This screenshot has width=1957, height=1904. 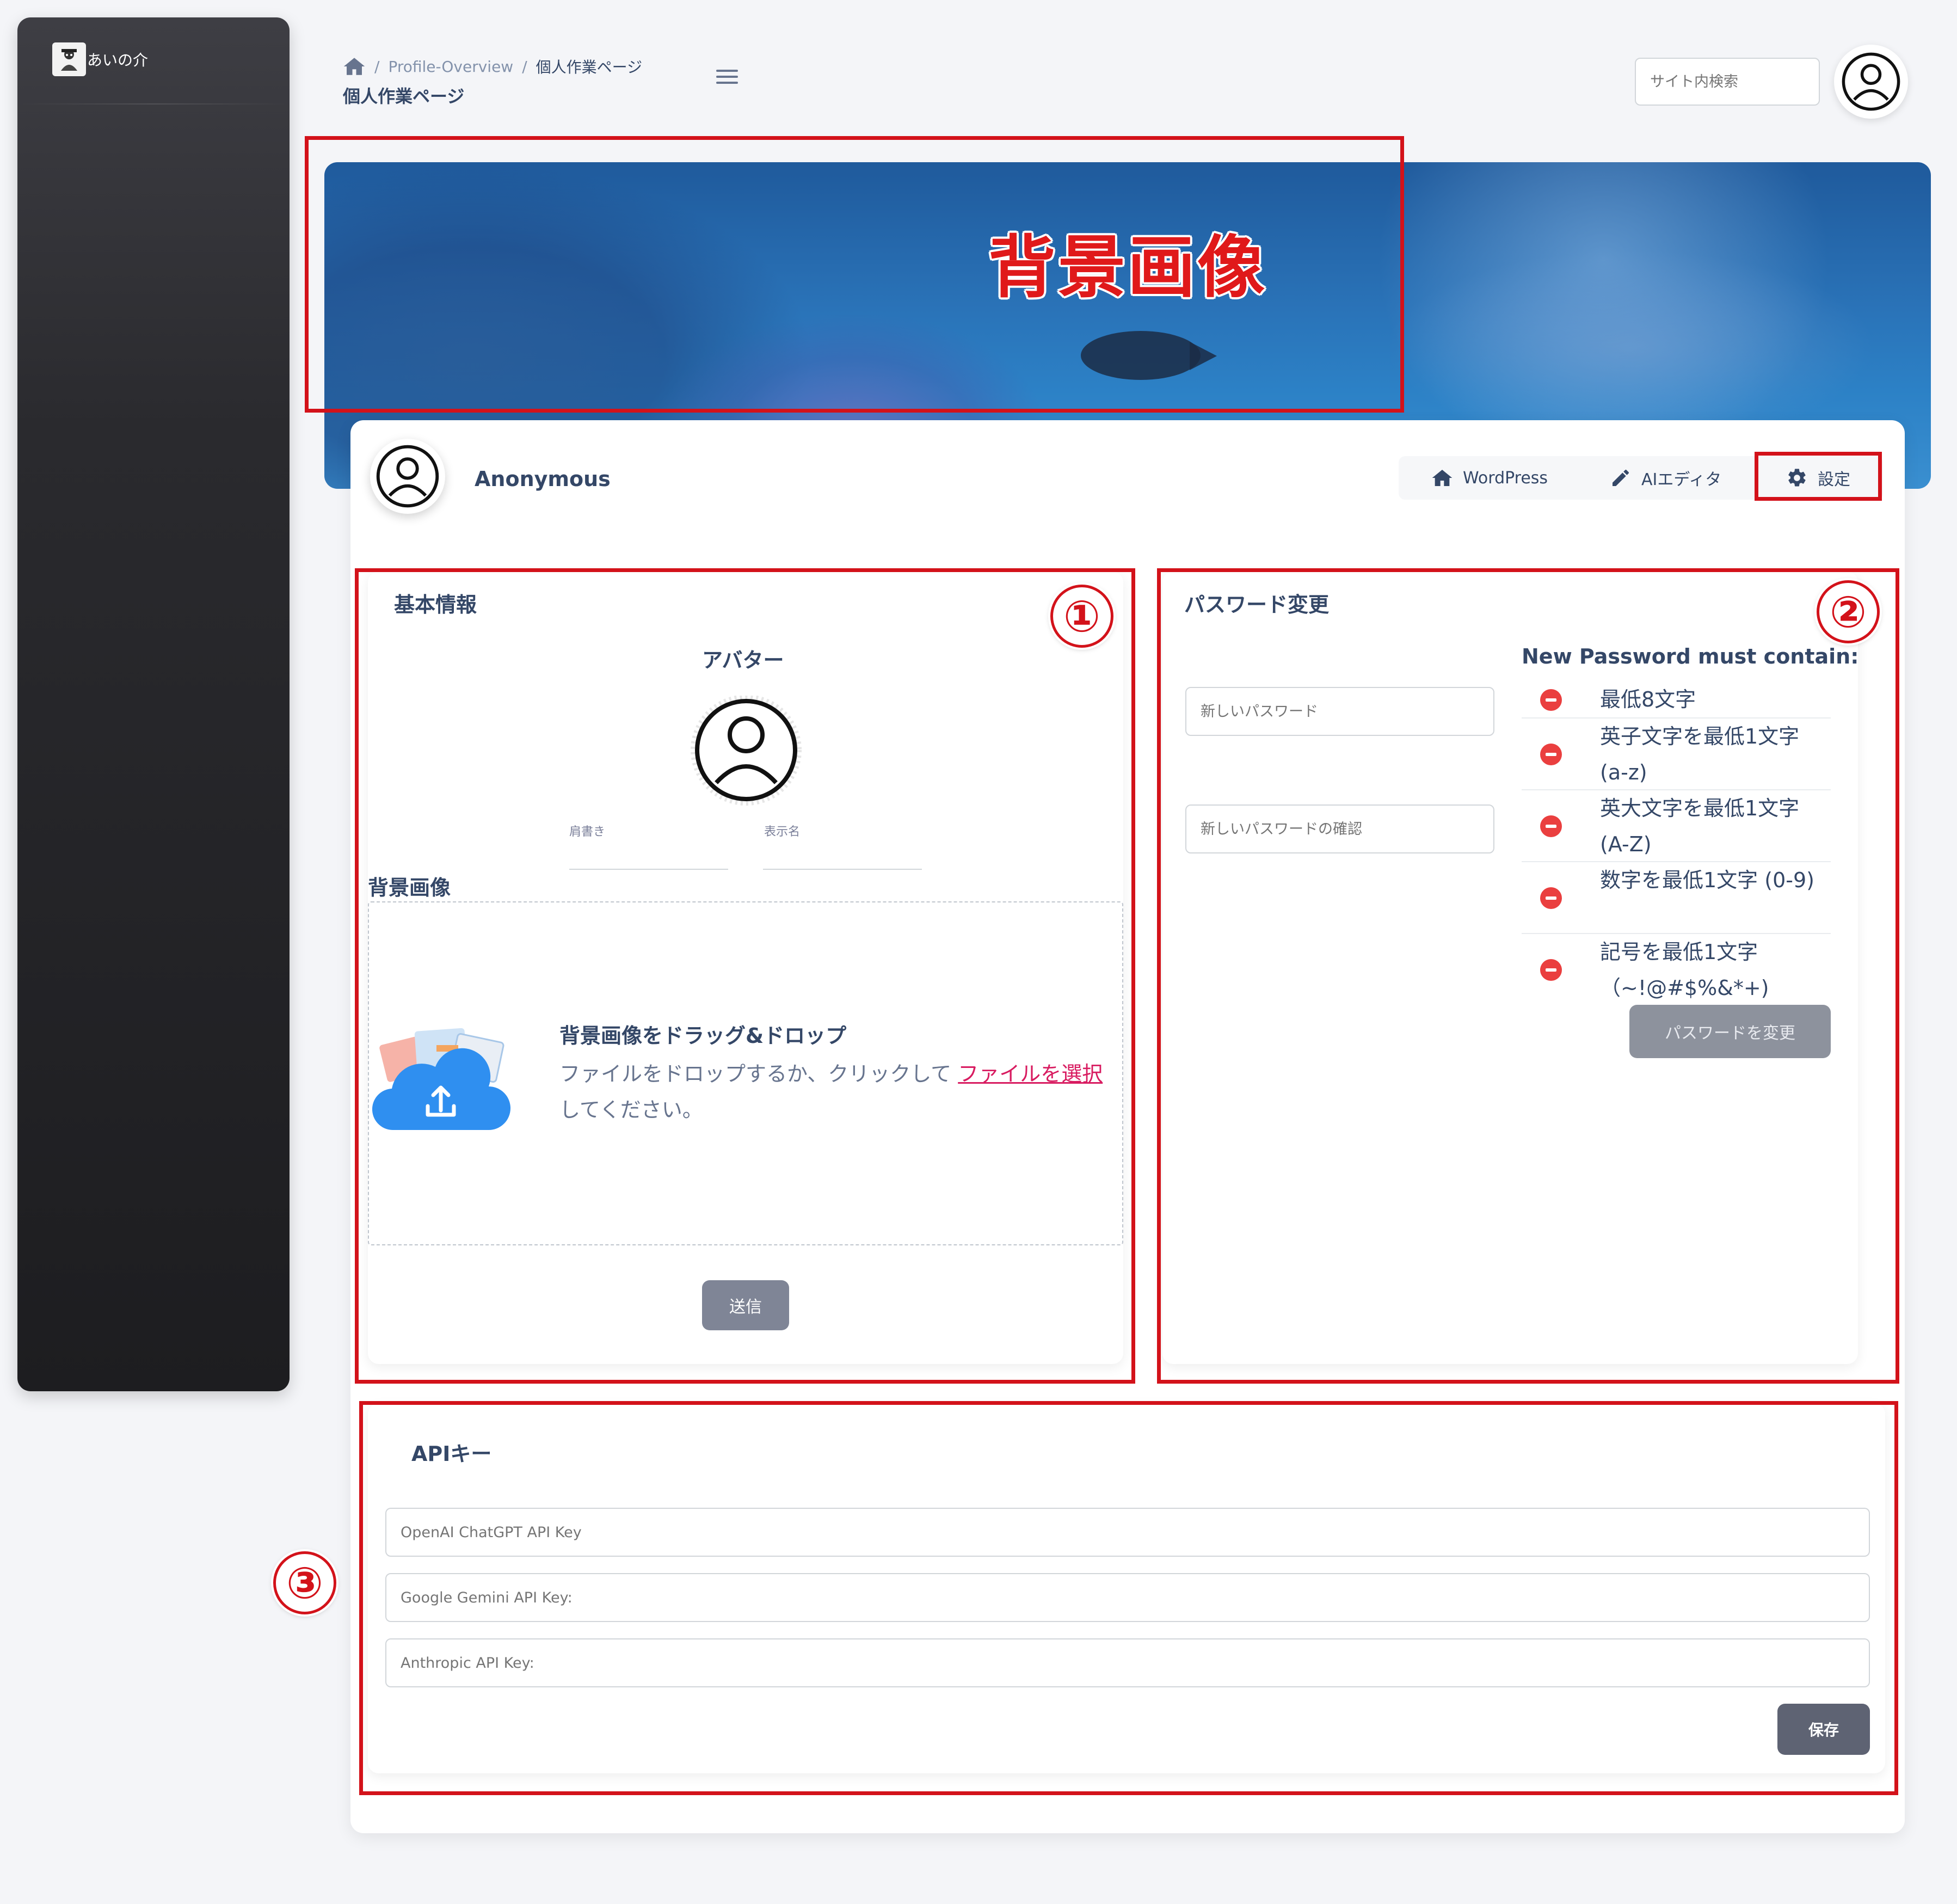 I want to click on requirement-text: 英子文字を最低1文字 (a-z), so click(x=1700, y=754).